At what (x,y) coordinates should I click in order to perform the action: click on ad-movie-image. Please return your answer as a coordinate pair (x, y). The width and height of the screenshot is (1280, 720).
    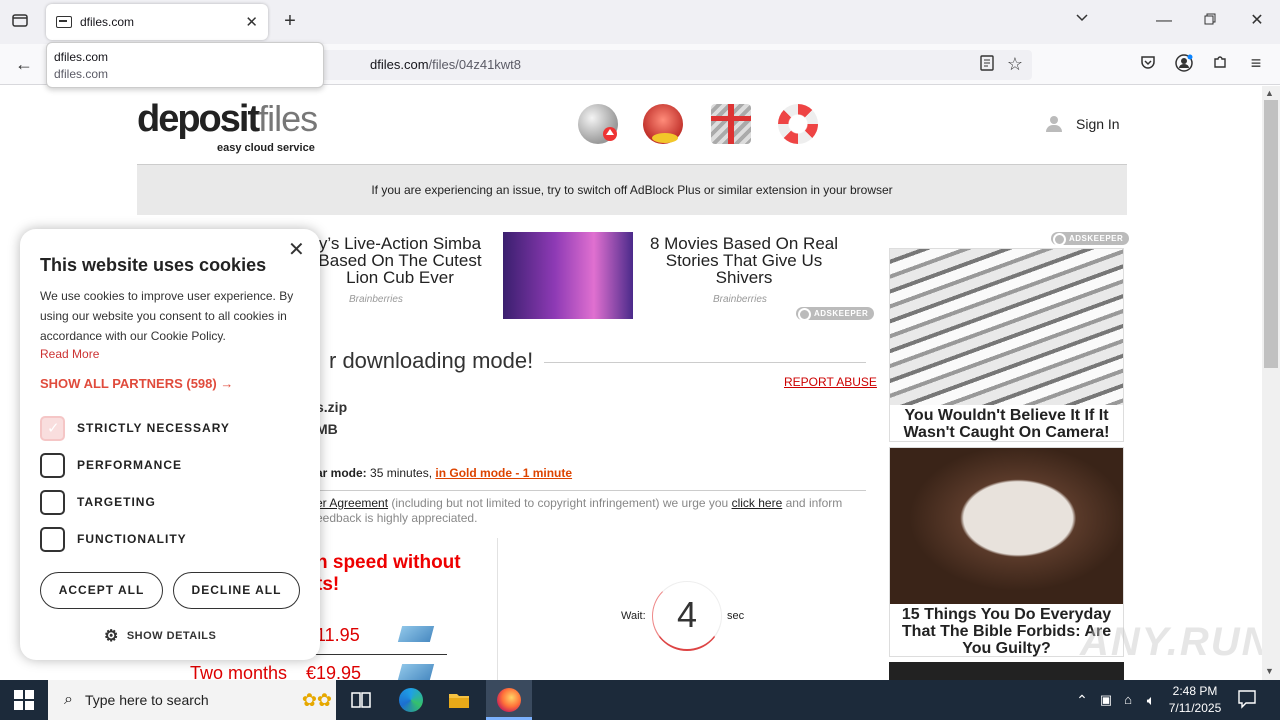
    Looking at the image, I should click on (568, 275).